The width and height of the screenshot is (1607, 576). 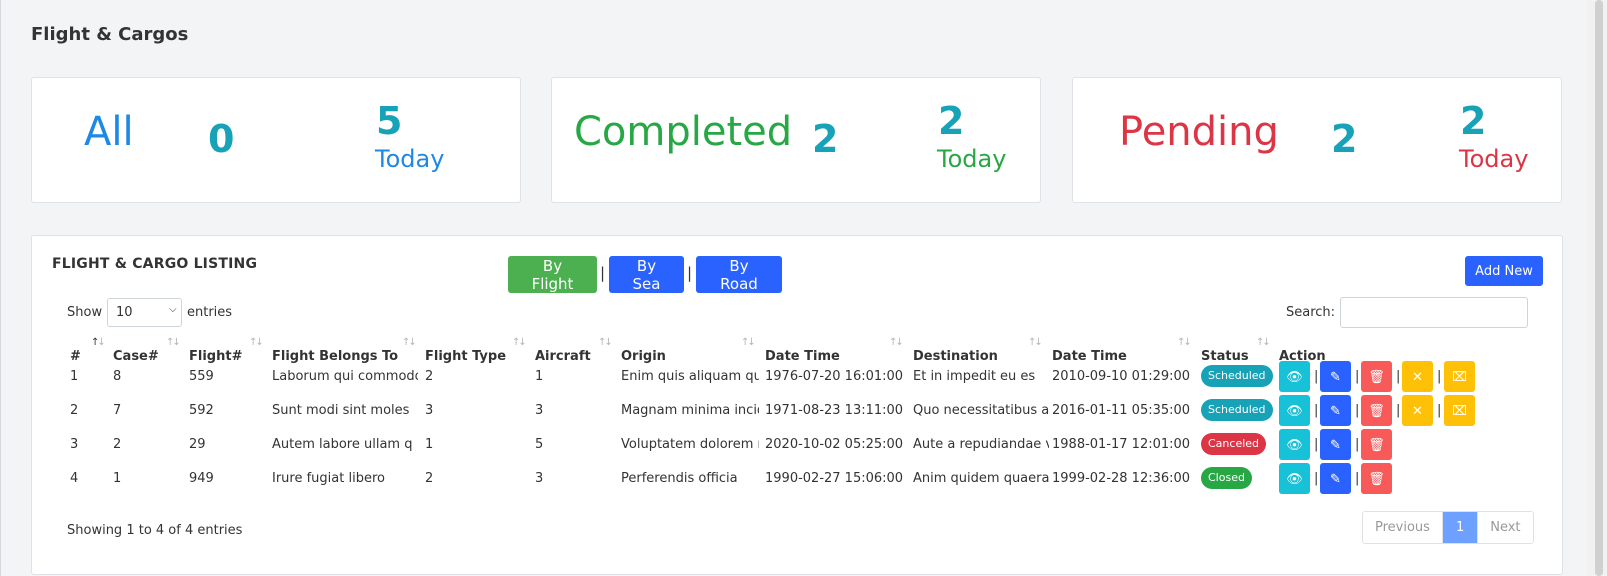 I want to click on cell-flight: 949, so click(x=201, y=478).